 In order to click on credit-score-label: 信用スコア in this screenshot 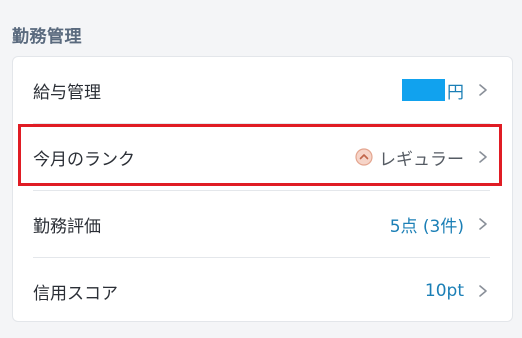, I will do `click(75, 293)`.